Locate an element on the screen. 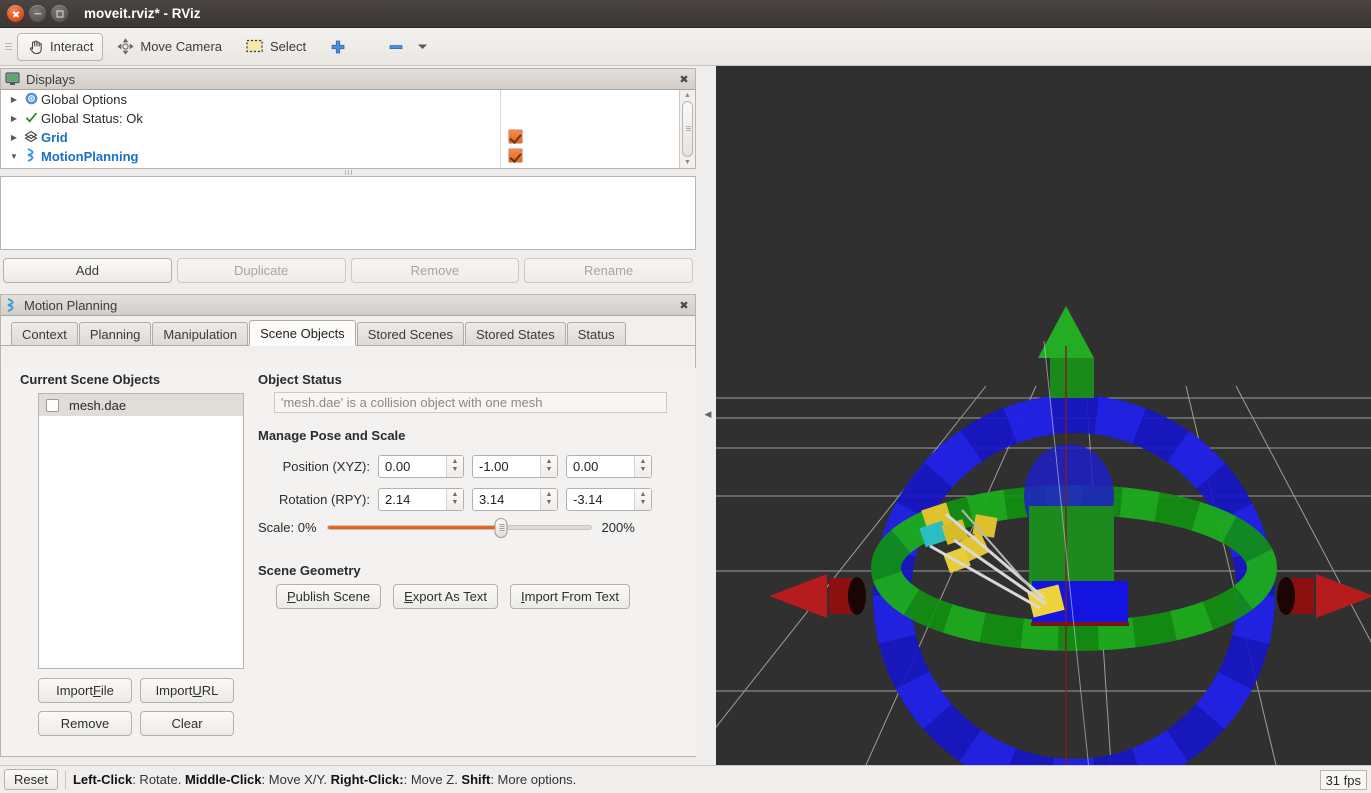 The width and height of the screenshot is (1371, 793). scene-geometry-title: Scene Geometry is located at coordinates (309, 570).